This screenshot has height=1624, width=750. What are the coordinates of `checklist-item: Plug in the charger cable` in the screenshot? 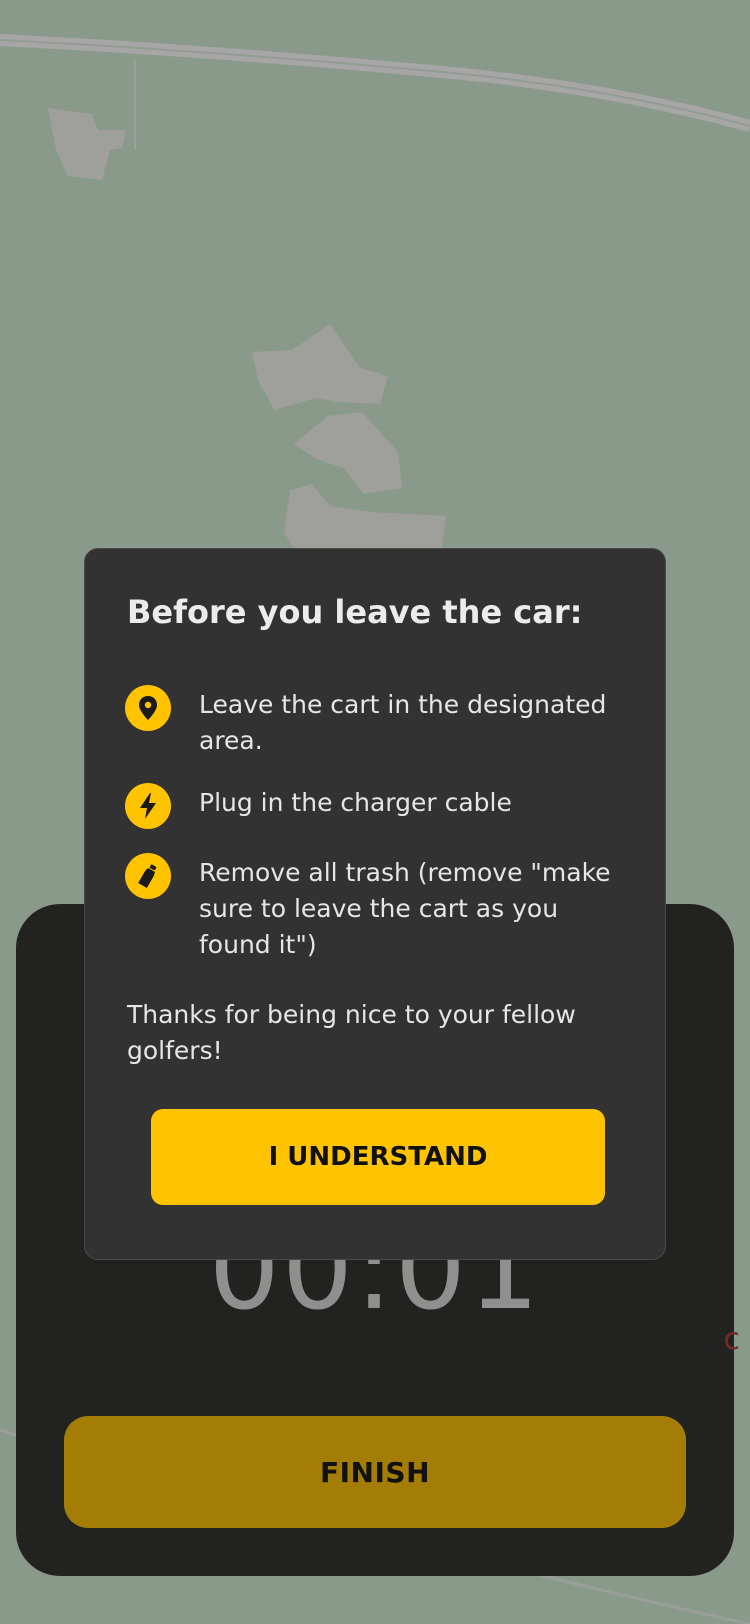 It's located at (375, 806).